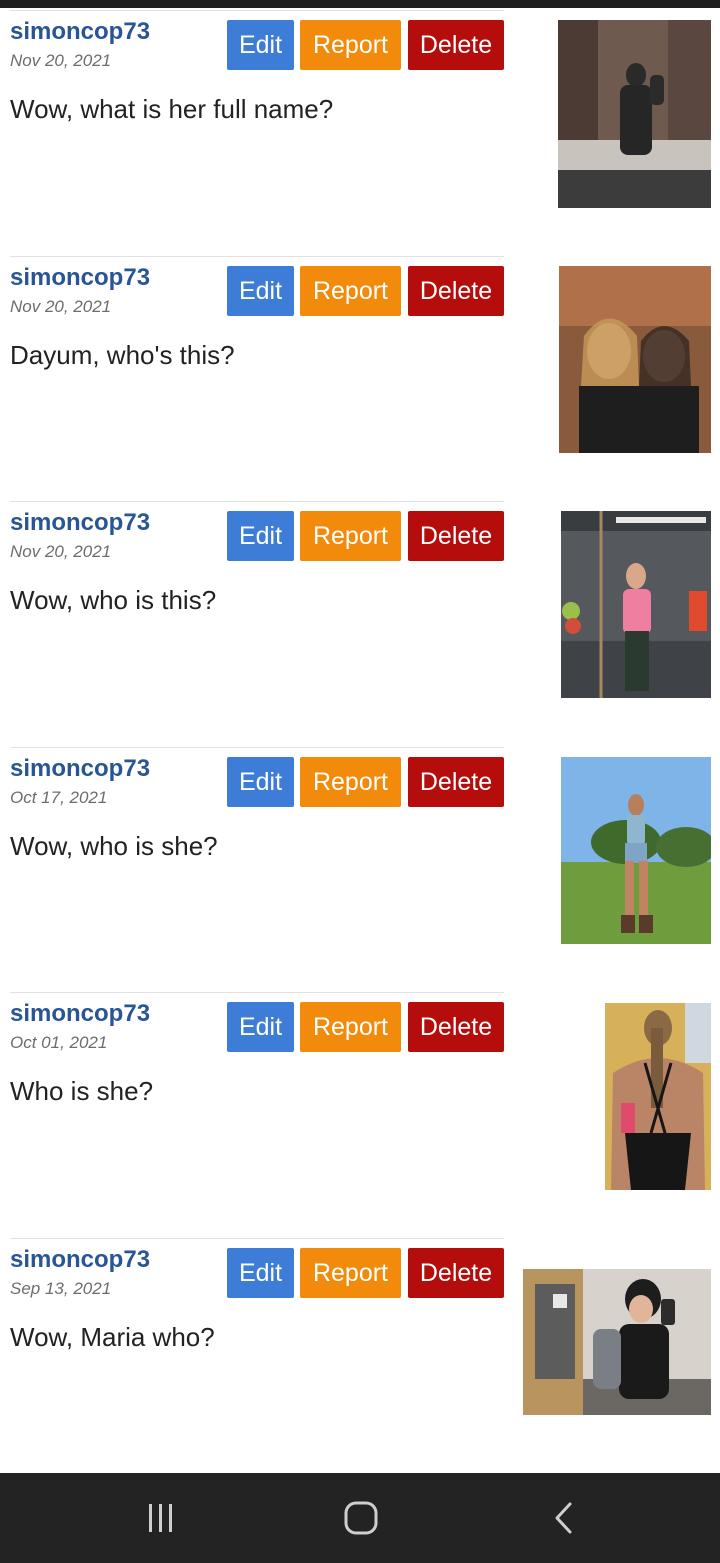 The image size is (720, 1563). I want to click on home-icon, so click(361, 1518).